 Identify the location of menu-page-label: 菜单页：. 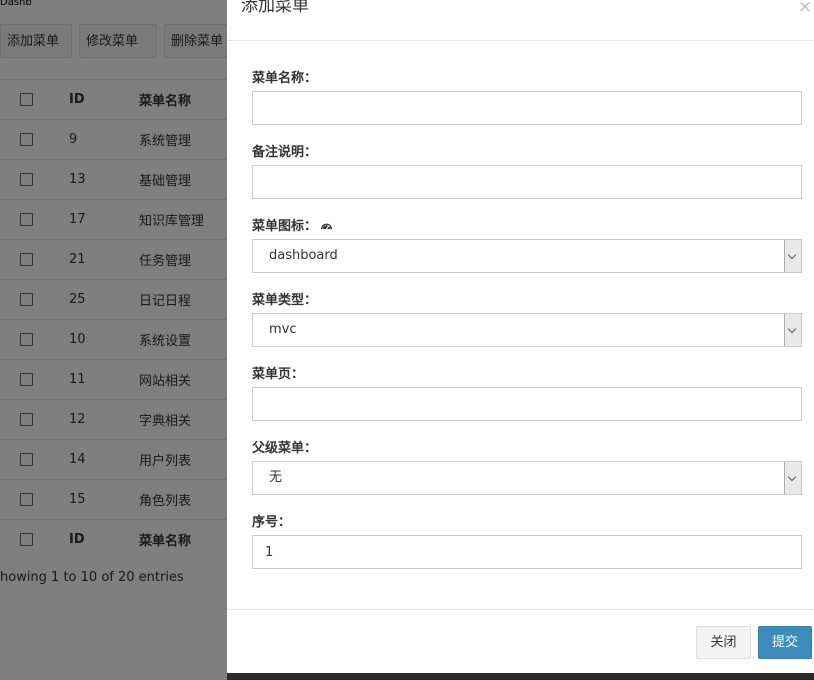
(278, 374).